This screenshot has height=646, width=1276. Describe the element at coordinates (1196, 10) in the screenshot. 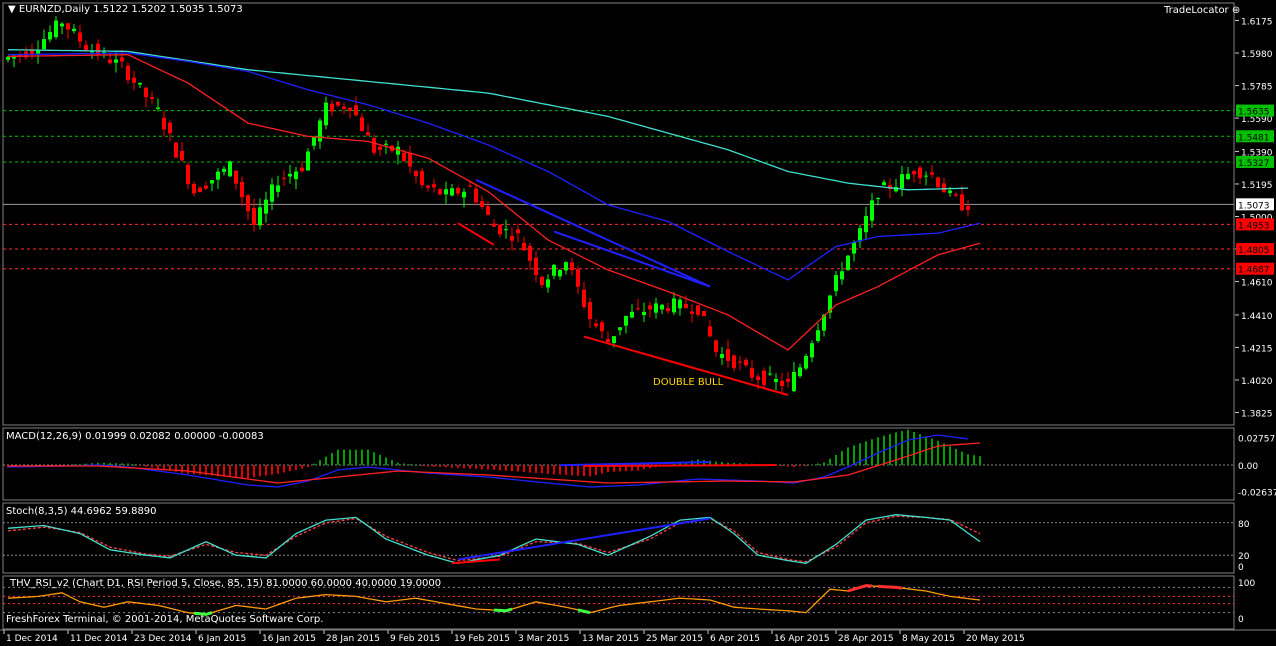

I see `tradelocator-label: TradeLocator` at that location.